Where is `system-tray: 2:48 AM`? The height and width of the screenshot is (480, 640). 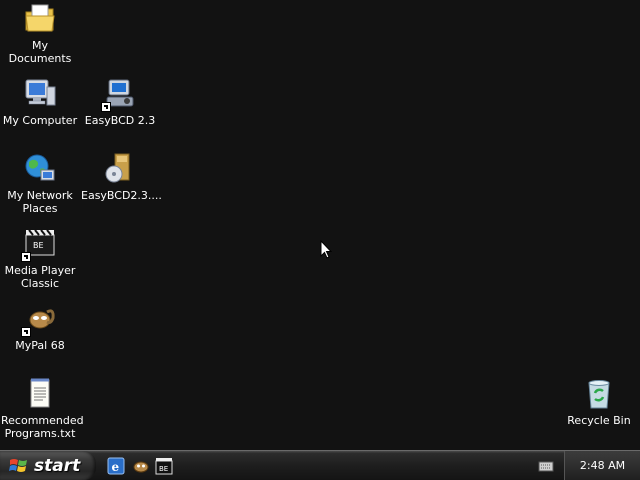 system-tray: 2:48 AM is located at coordinates (602, 465).